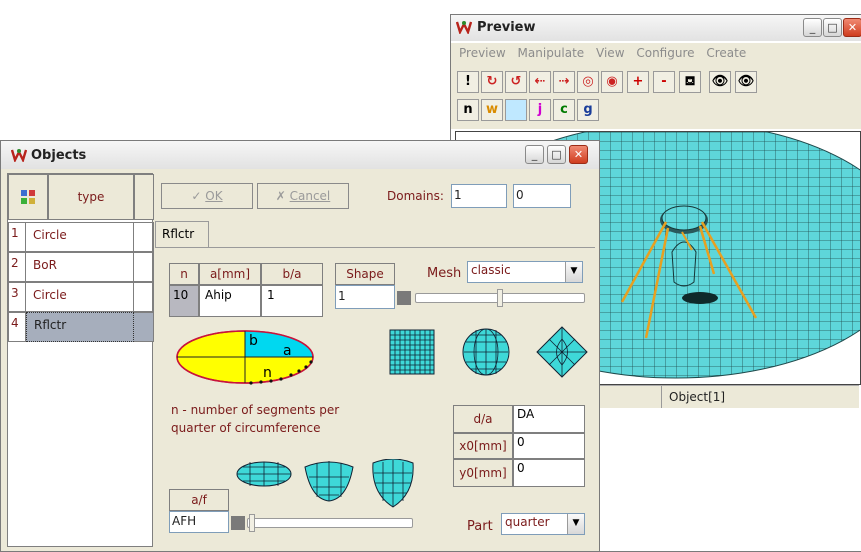 This screenshot has width=861, height=552. Describe the element at coordinates (661, 397) in the screenshot. I see `status-divider` at that location.